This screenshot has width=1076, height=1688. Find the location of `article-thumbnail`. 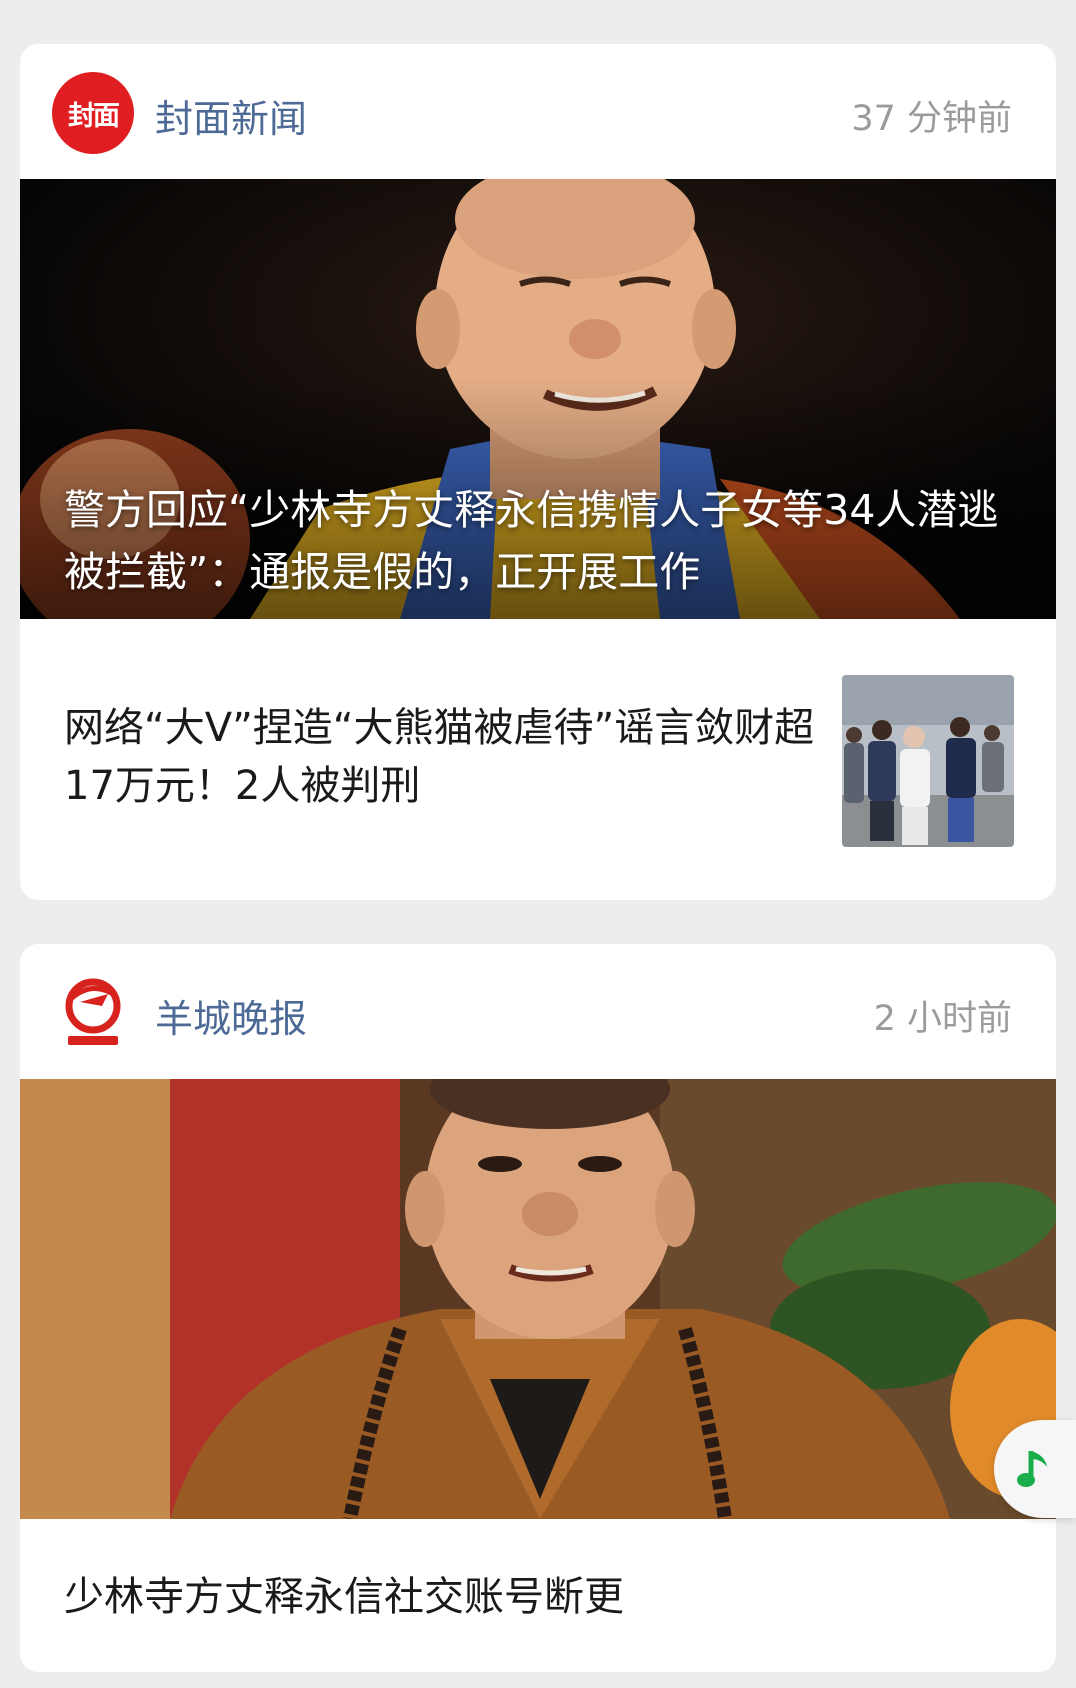

article-thumbnail is located at coordinates (928, 761).